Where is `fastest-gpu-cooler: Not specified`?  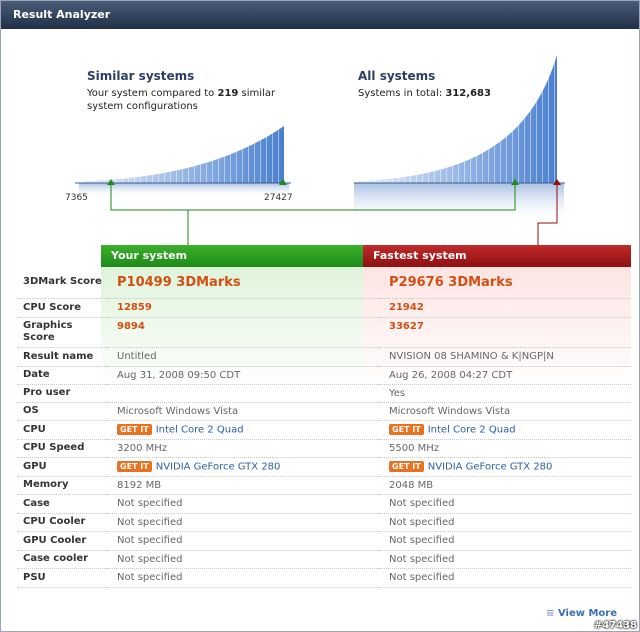
fastest-gpu-cooler: Not specified is located at coordinates (505, 541).